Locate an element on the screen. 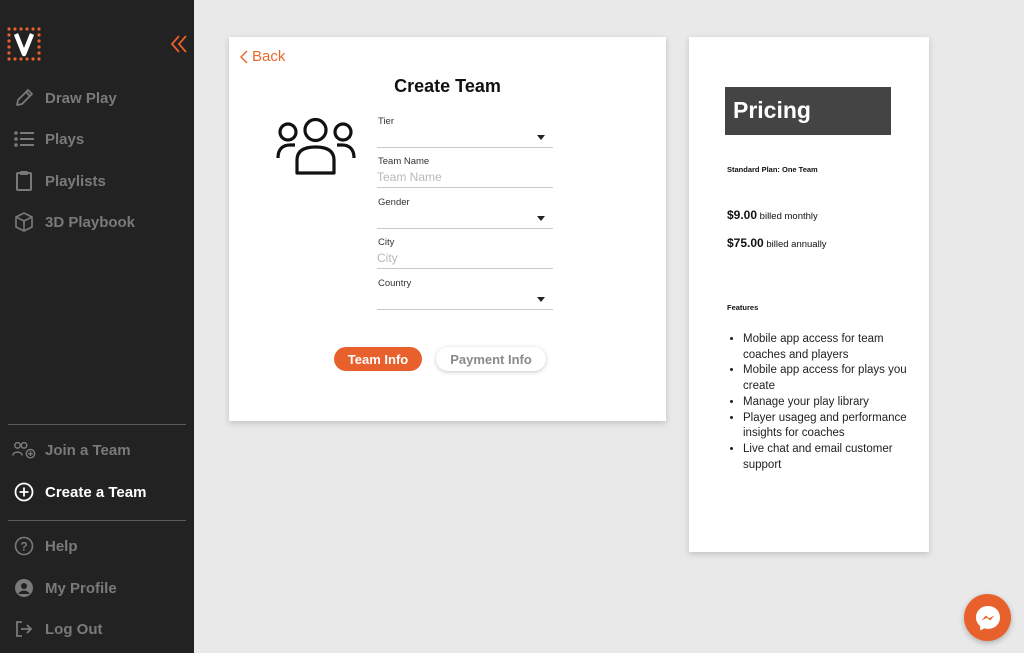 The width and height of the screenshot is (1024, 653). country-label: Country is located at coordinates (395, 283).